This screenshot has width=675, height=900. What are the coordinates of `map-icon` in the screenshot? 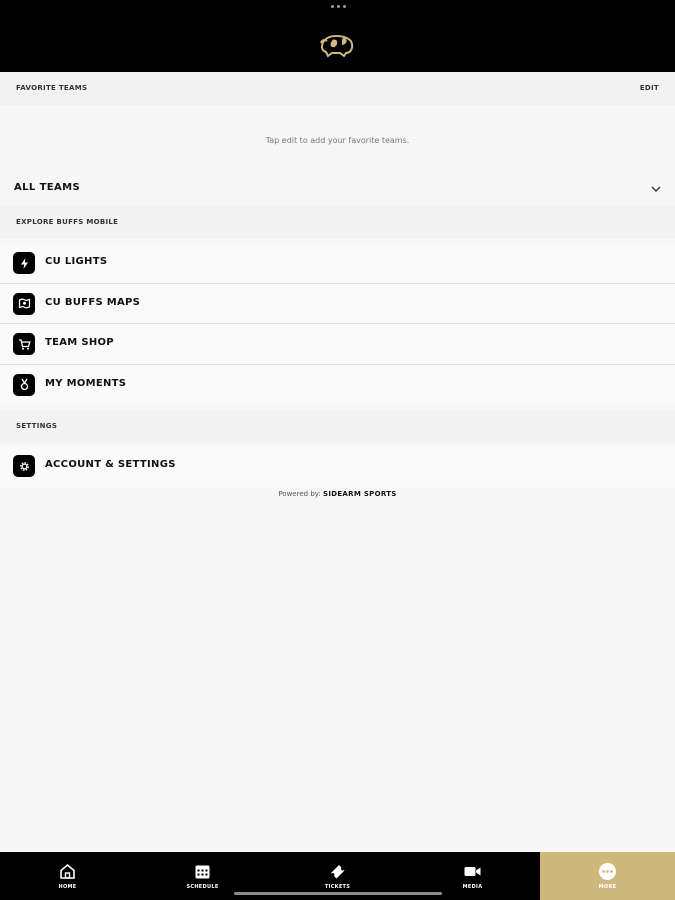 It's located at (24, 303).